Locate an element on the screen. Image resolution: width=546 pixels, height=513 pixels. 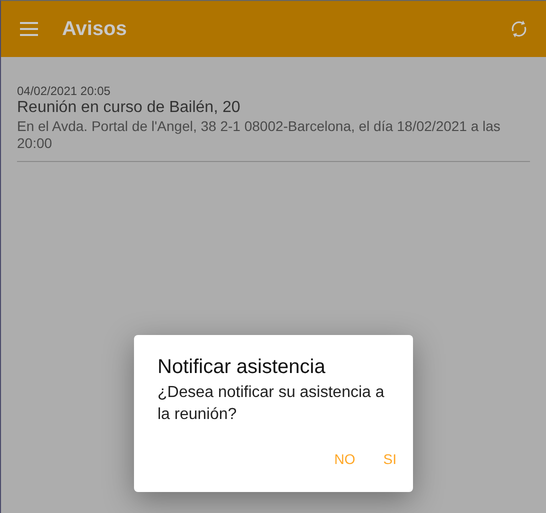
dialog-button: NO is located at coordinates (345, 459).